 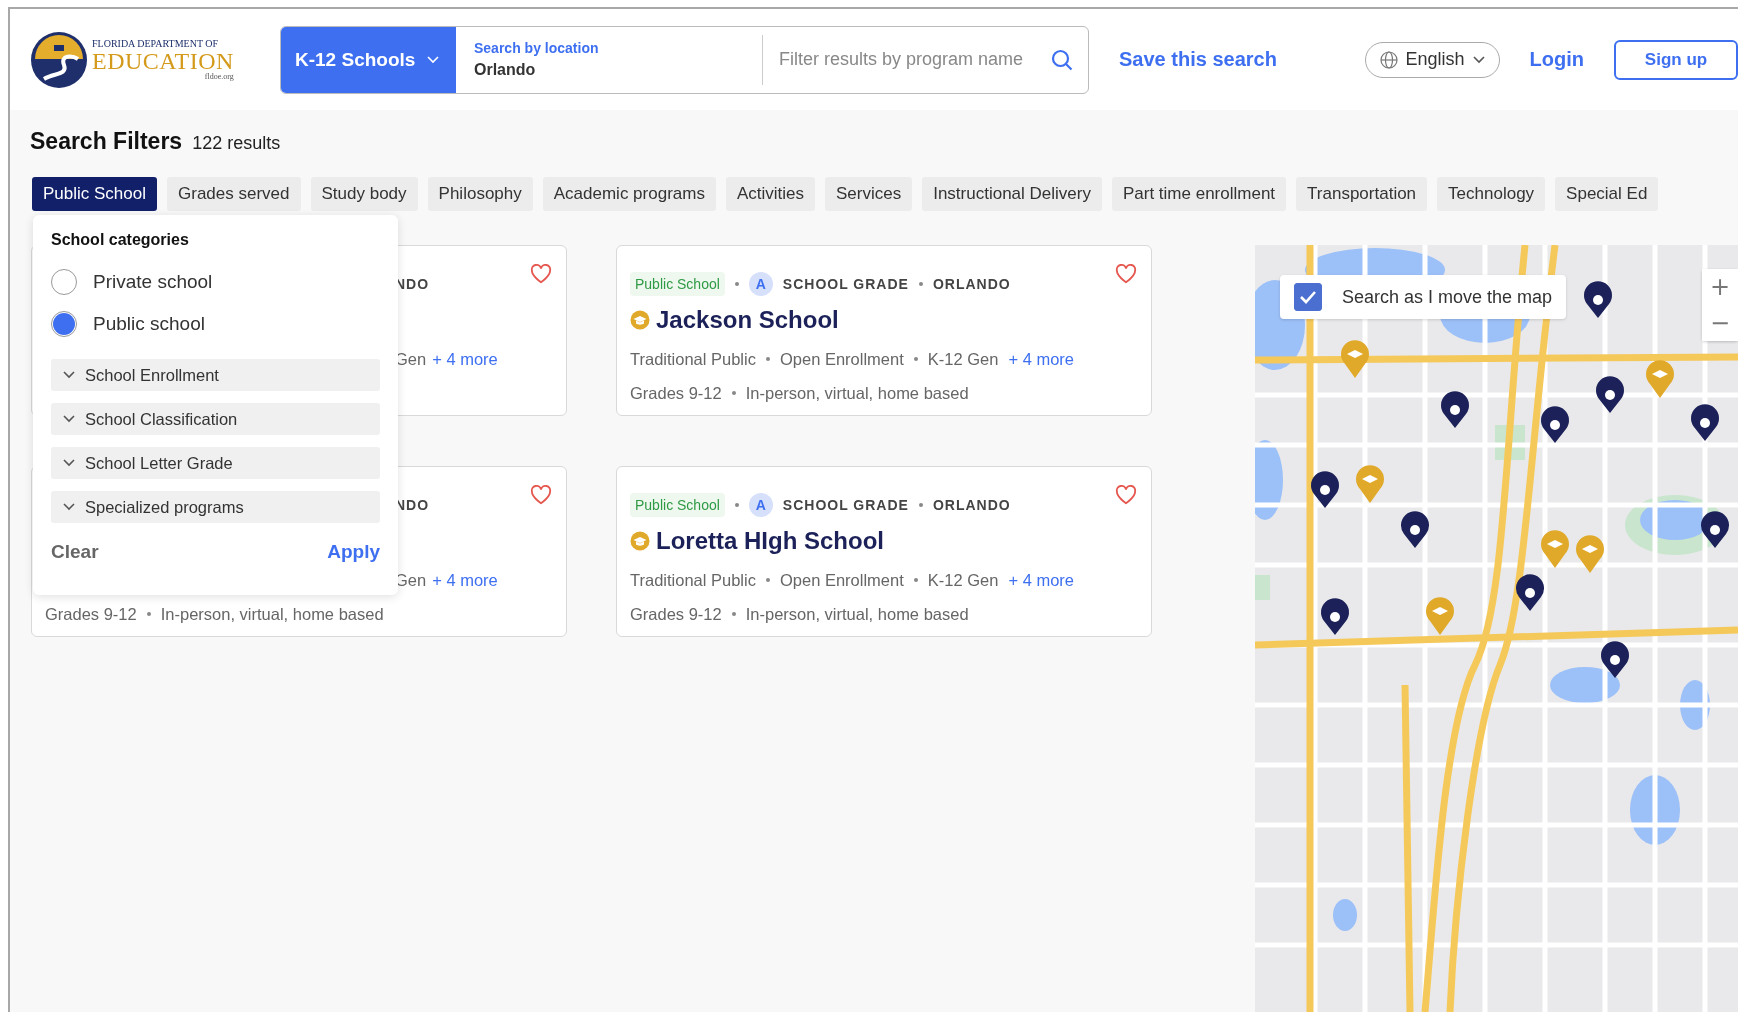 What do you see at coordinates (236, 143) in the screenshot?
I see `results-count: 122 results` at bounding box center [236, 143].